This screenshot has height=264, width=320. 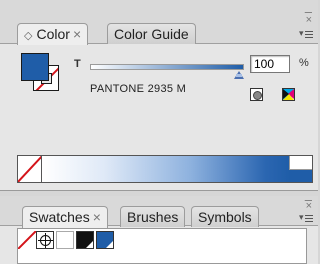 I want to click on swatch-registration, so click(x=45, y=240).